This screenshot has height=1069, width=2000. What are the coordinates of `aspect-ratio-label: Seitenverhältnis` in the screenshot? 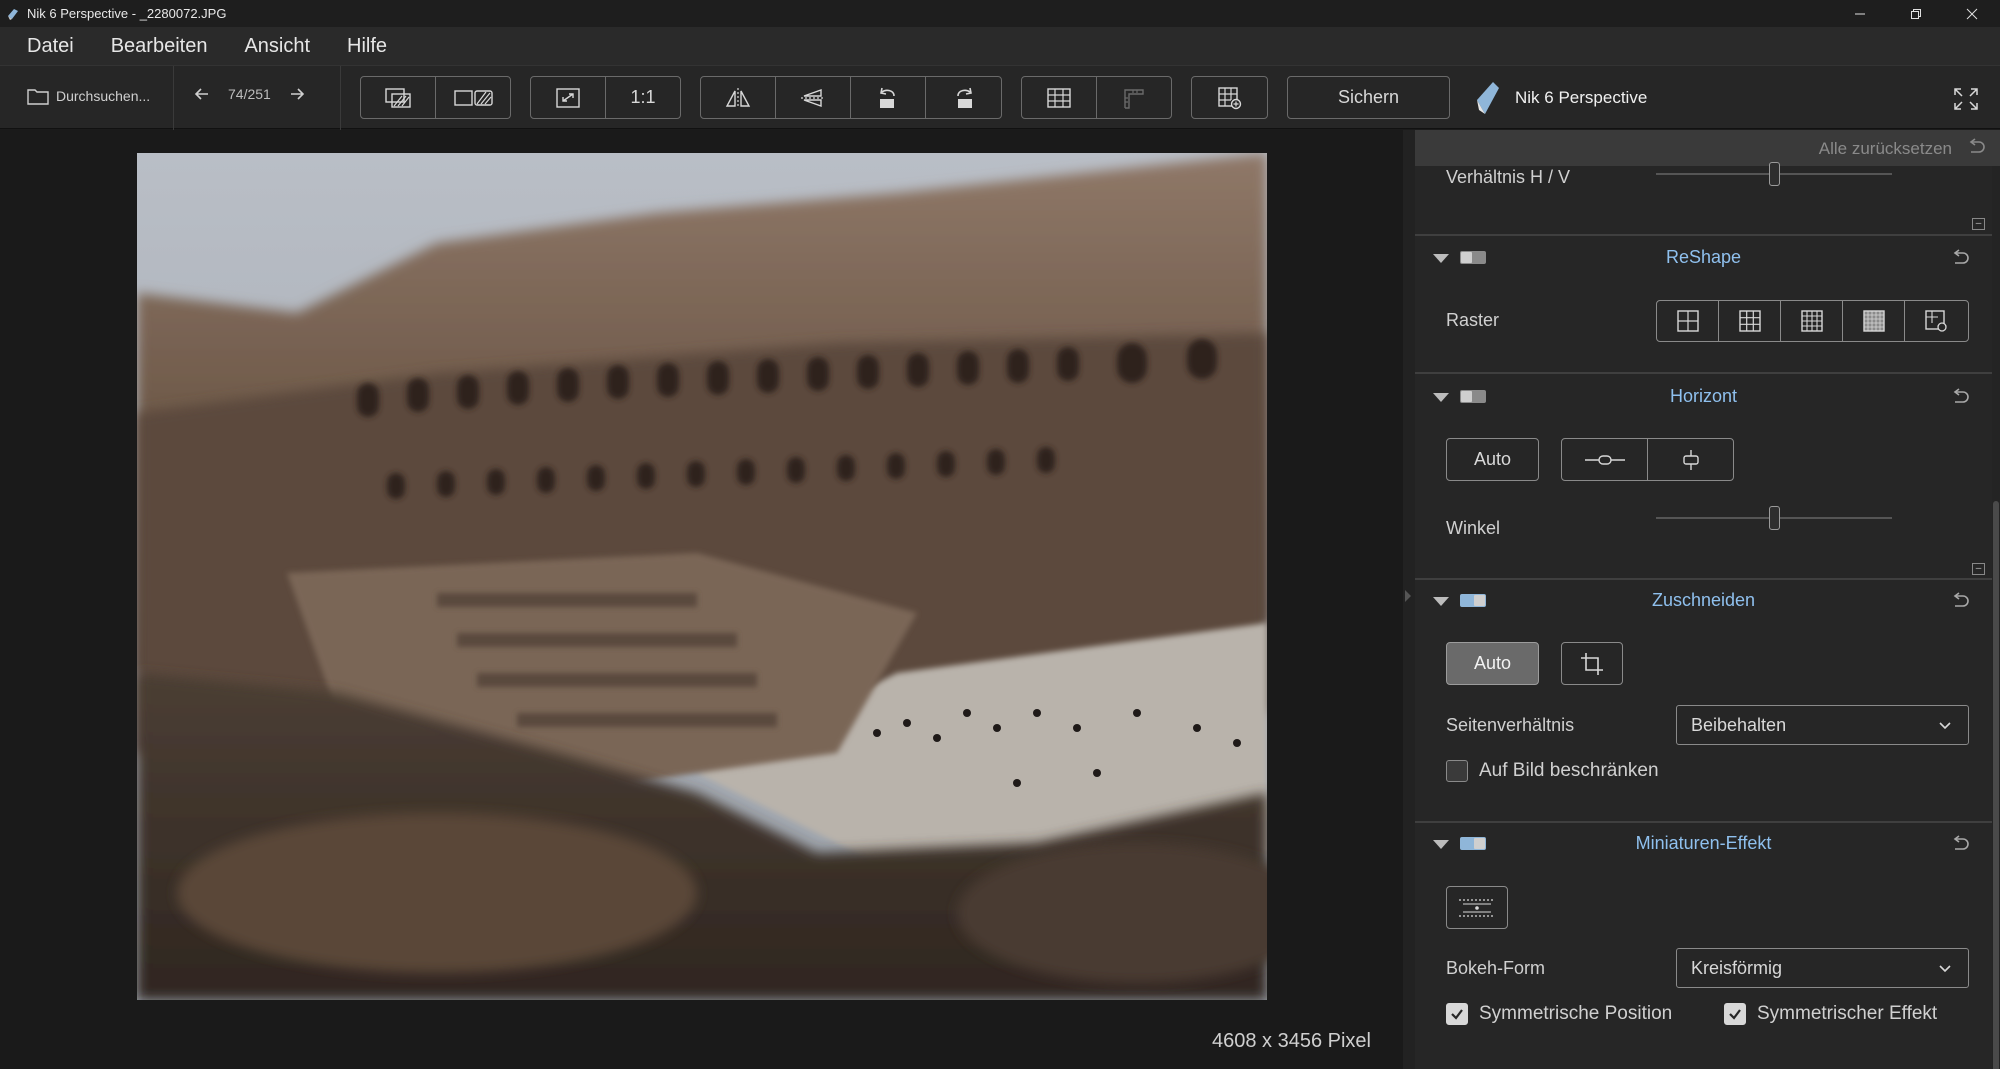 It's located at (1510, 725).